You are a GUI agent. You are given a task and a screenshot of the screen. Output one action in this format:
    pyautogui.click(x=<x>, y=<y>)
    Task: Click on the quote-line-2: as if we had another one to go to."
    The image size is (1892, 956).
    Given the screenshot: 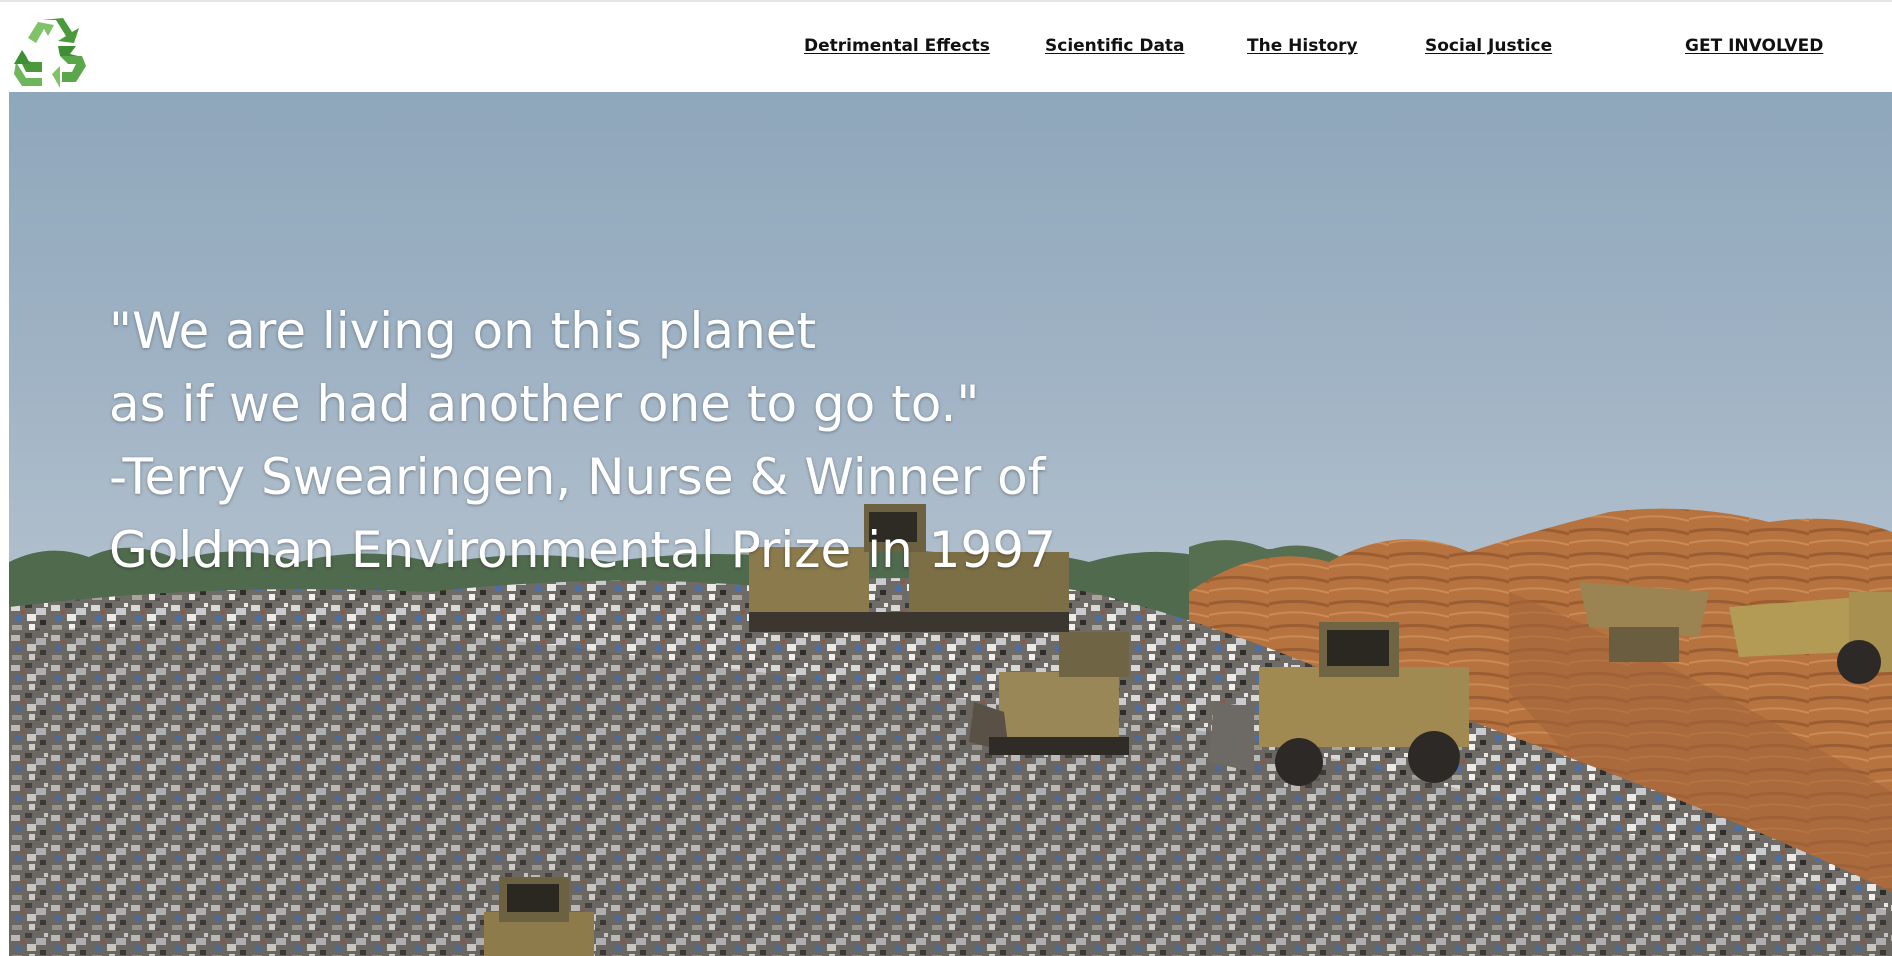 What is the action you would take?
    pyautogui.click(x=544, y=404)
    